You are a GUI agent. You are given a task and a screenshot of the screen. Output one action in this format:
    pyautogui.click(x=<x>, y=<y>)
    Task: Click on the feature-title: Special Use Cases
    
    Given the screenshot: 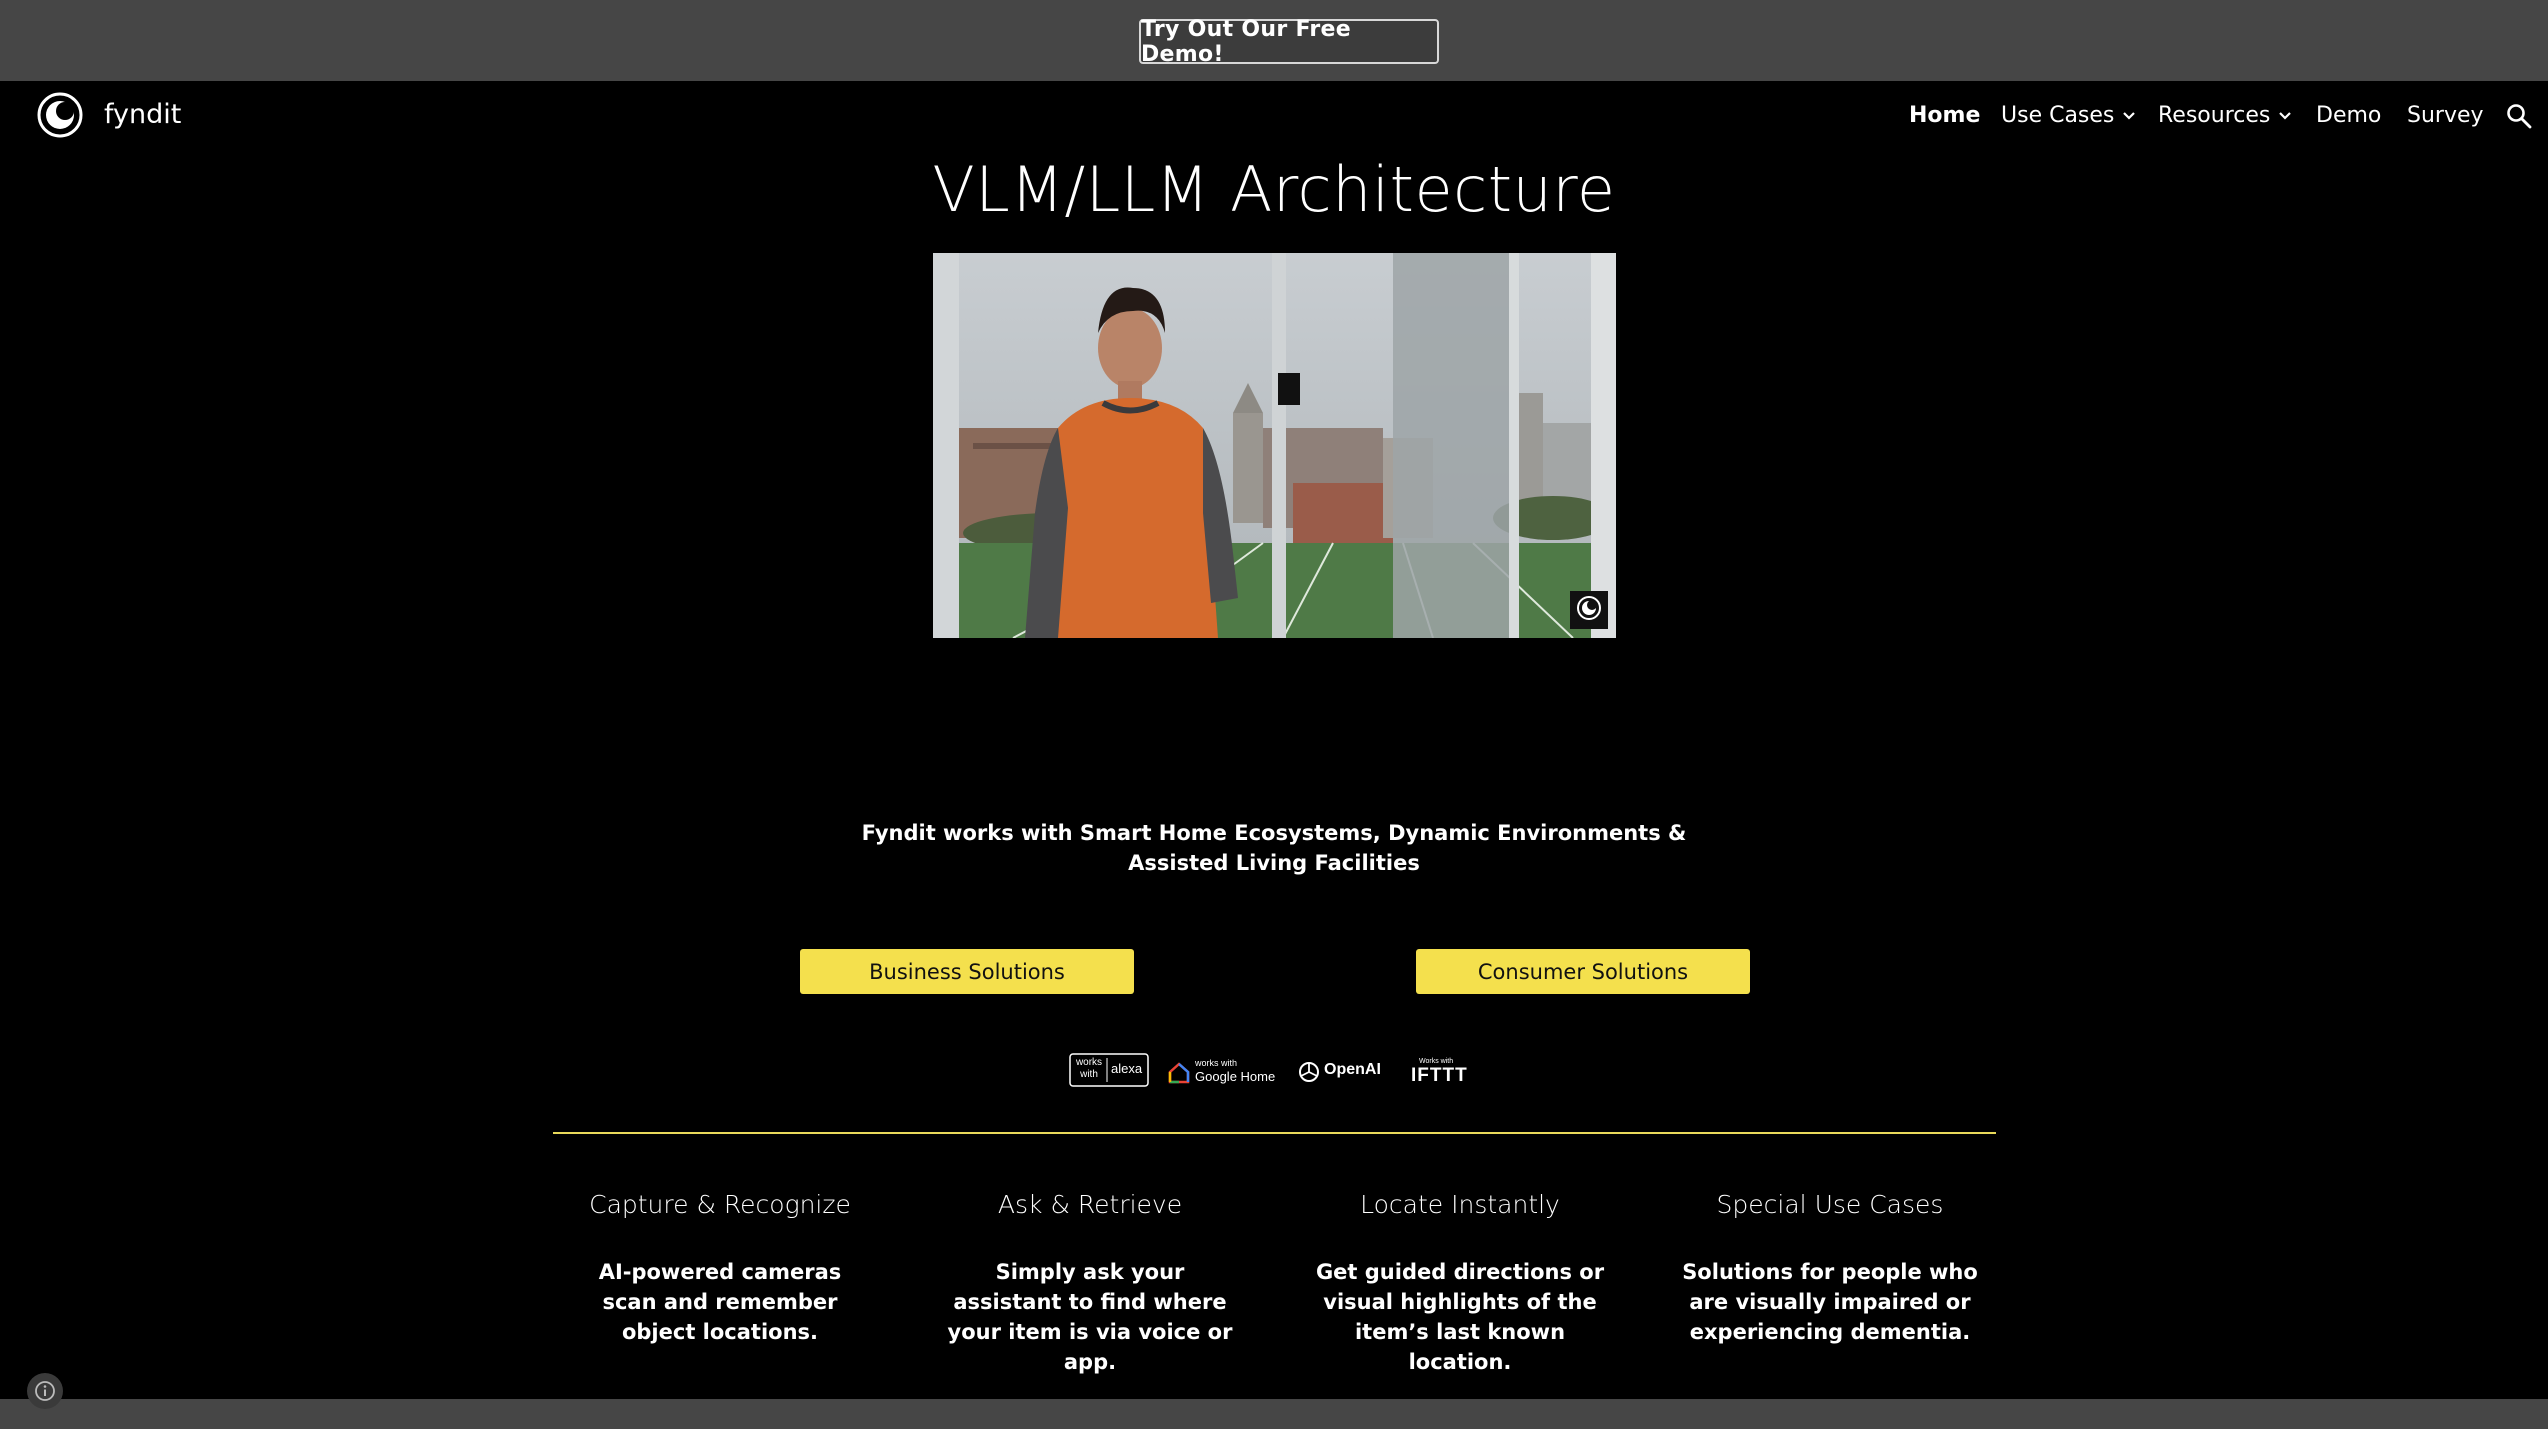 What is the action you would take?
    pyautogui.click(x=1830, y=1204)
    